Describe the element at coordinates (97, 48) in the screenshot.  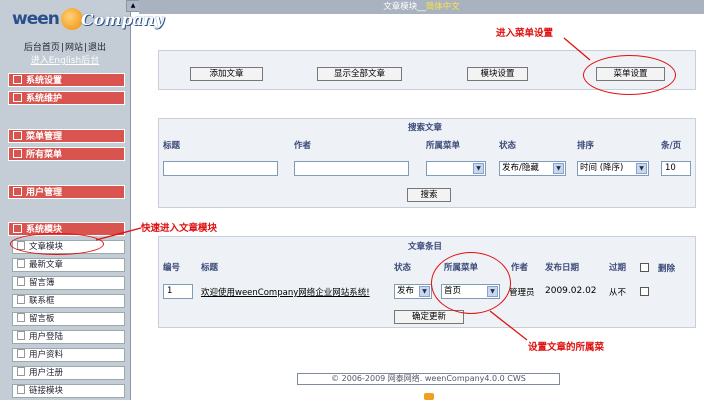
I see `logout-link: 退出` at that location.